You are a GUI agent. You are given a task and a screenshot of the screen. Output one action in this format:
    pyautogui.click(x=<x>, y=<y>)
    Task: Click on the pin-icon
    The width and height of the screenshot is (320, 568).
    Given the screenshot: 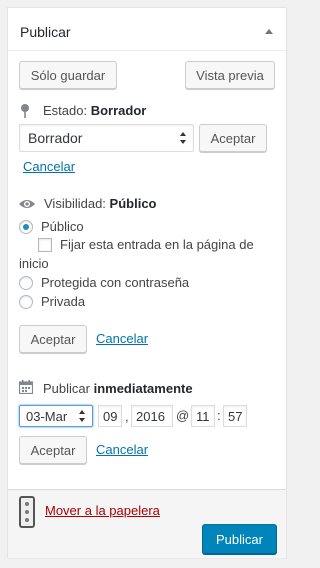 What is the action you would take?
    pyautogui.click(x=25, y=111)
    